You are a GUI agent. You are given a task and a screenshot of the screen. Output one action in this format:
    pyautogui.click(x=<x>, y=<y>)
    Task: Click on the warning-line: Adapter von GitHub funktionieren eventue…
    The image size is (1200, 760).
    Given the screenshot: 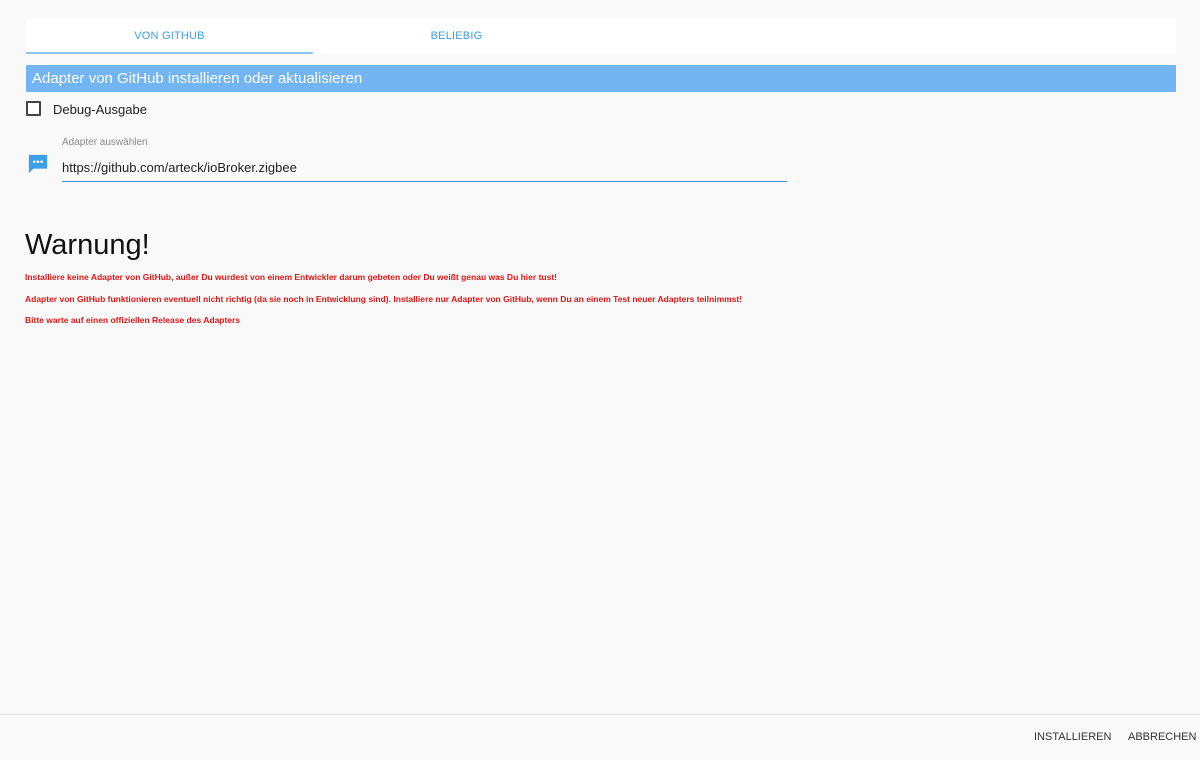 What is the action you would take?
    pyautogui.click(x=384, y=299)
    